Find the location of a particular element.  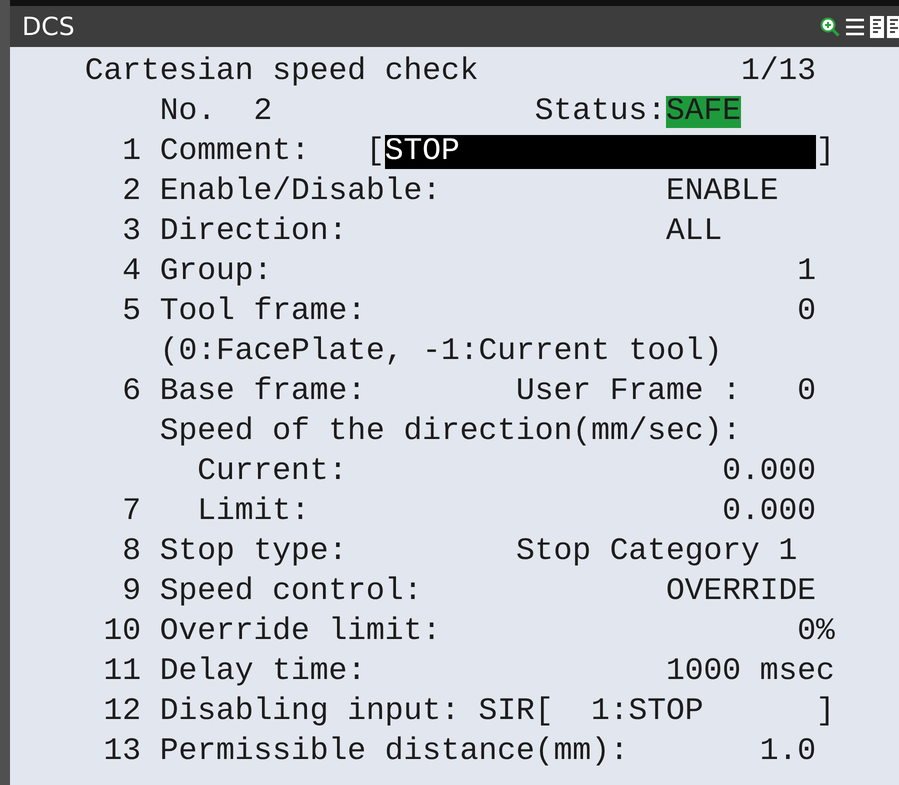

item-label: Comment: is located at coordinates (235, 152).